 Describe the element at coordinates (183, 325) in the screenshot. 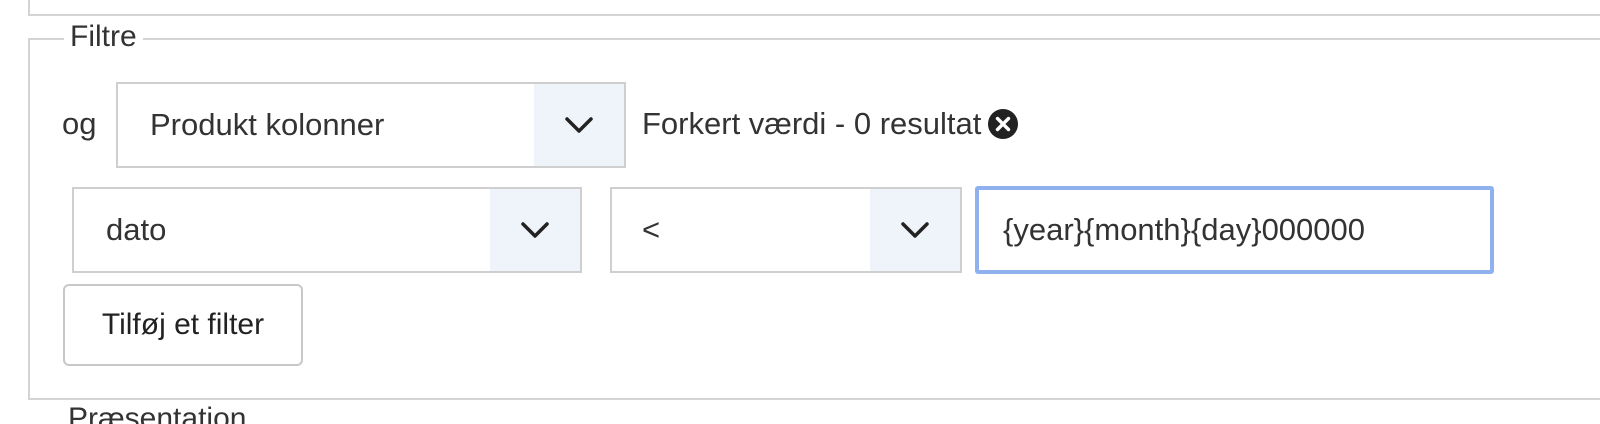

I see `add-filter-button: Tilføj et filter` at that location.